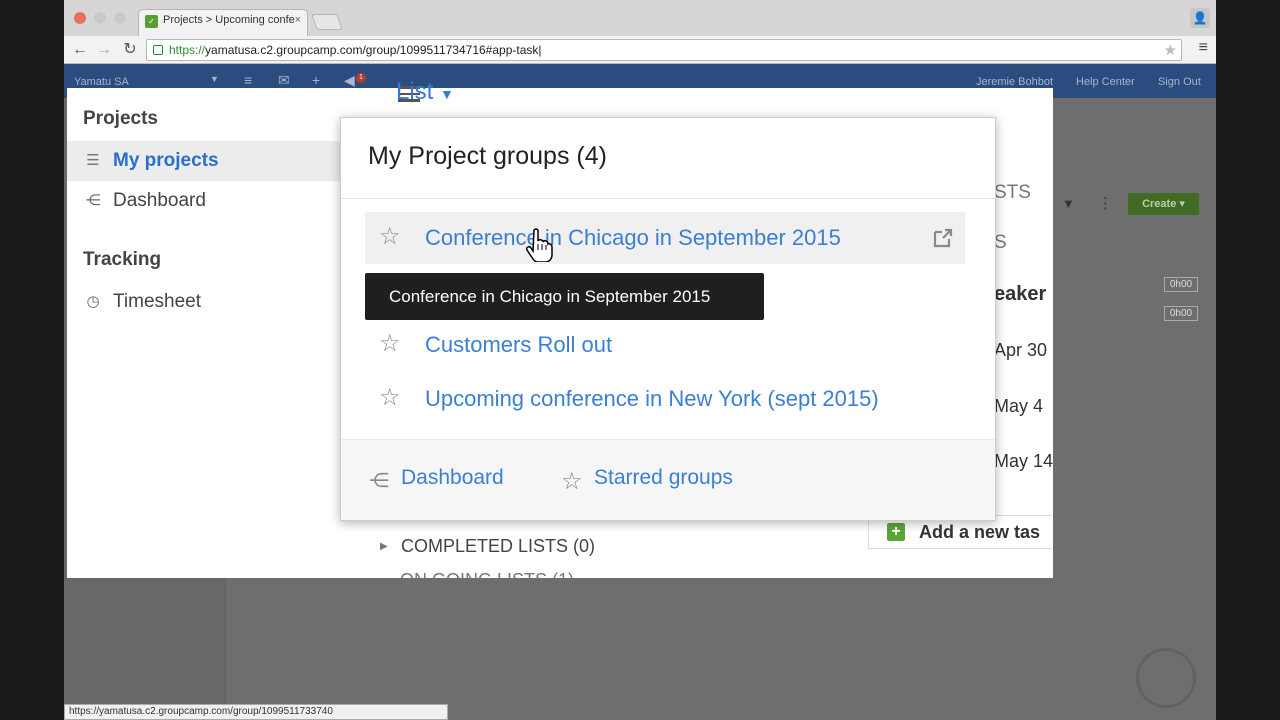  What do you see at coordinates (104, 50) in the screenshot?
I see `forward-arrow-icon: →` at bounding box center [104, 50].